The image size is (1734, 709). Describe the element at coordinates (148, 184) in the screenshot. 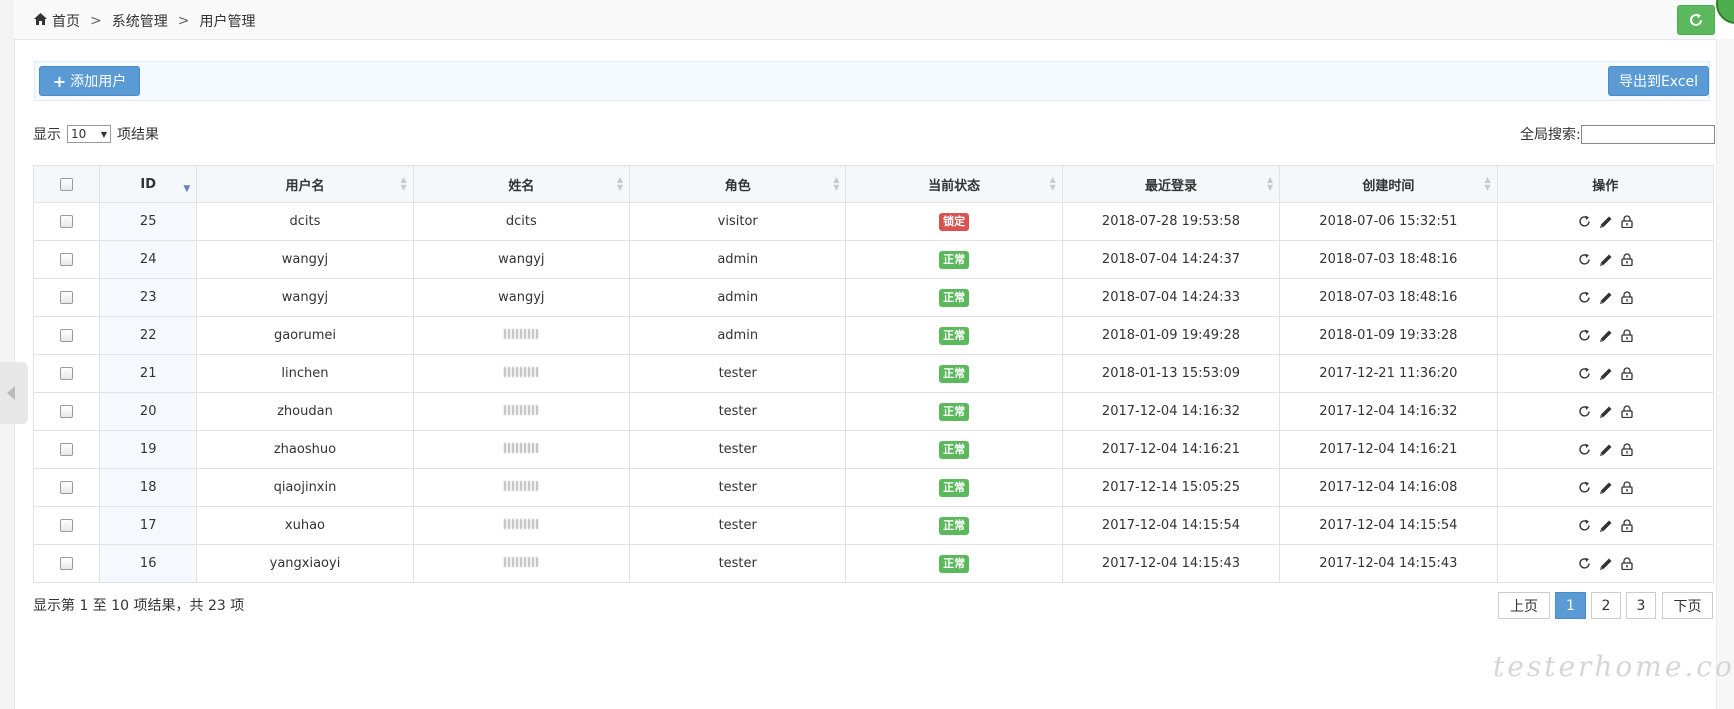

I see `header-id: ID ▼` at that location.